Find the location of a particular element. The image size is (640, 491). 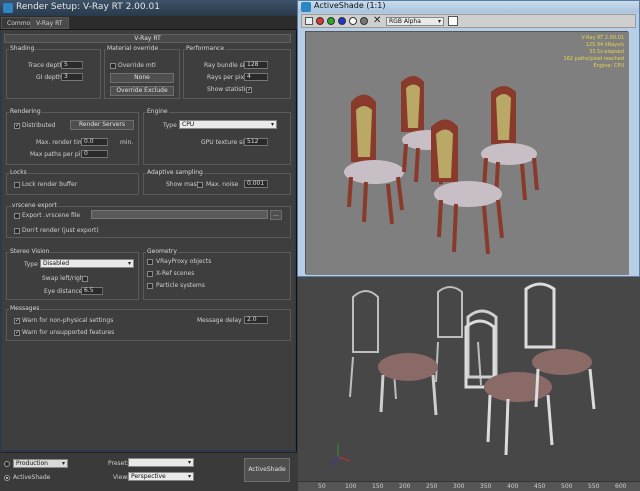

rendering-label: Rendering is located at coordinates (25, 111).